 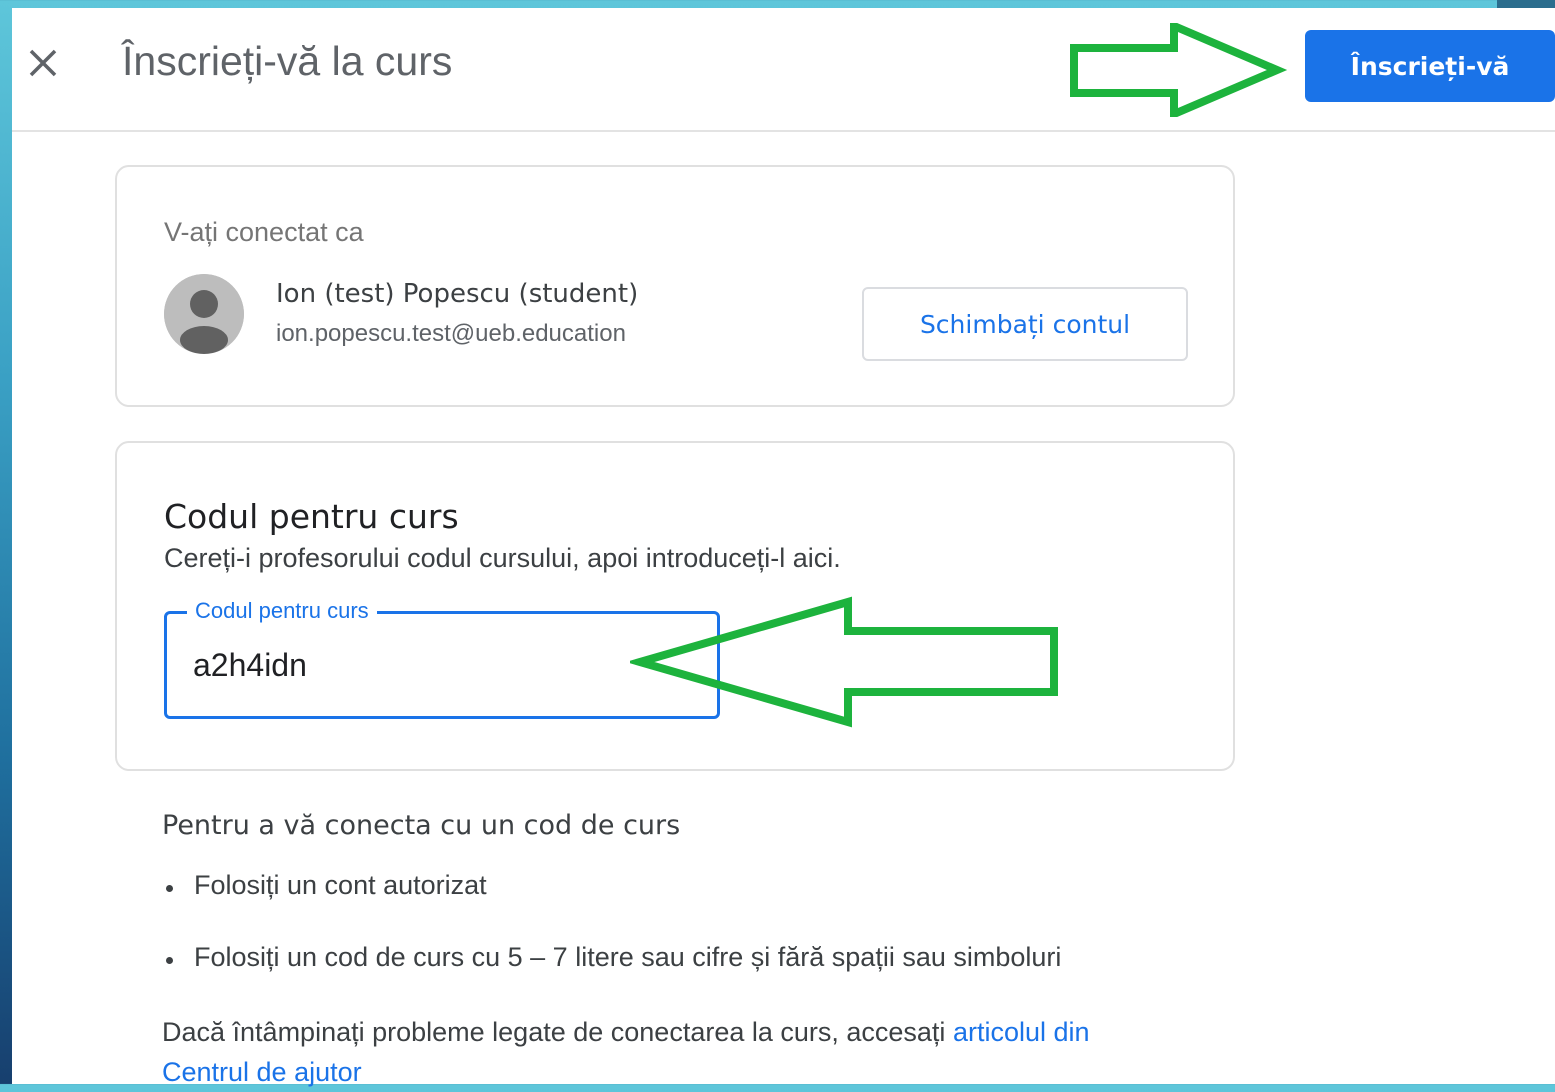 I want to click on course-code-field: Codul pentru curs, so click(x=442, y=658).